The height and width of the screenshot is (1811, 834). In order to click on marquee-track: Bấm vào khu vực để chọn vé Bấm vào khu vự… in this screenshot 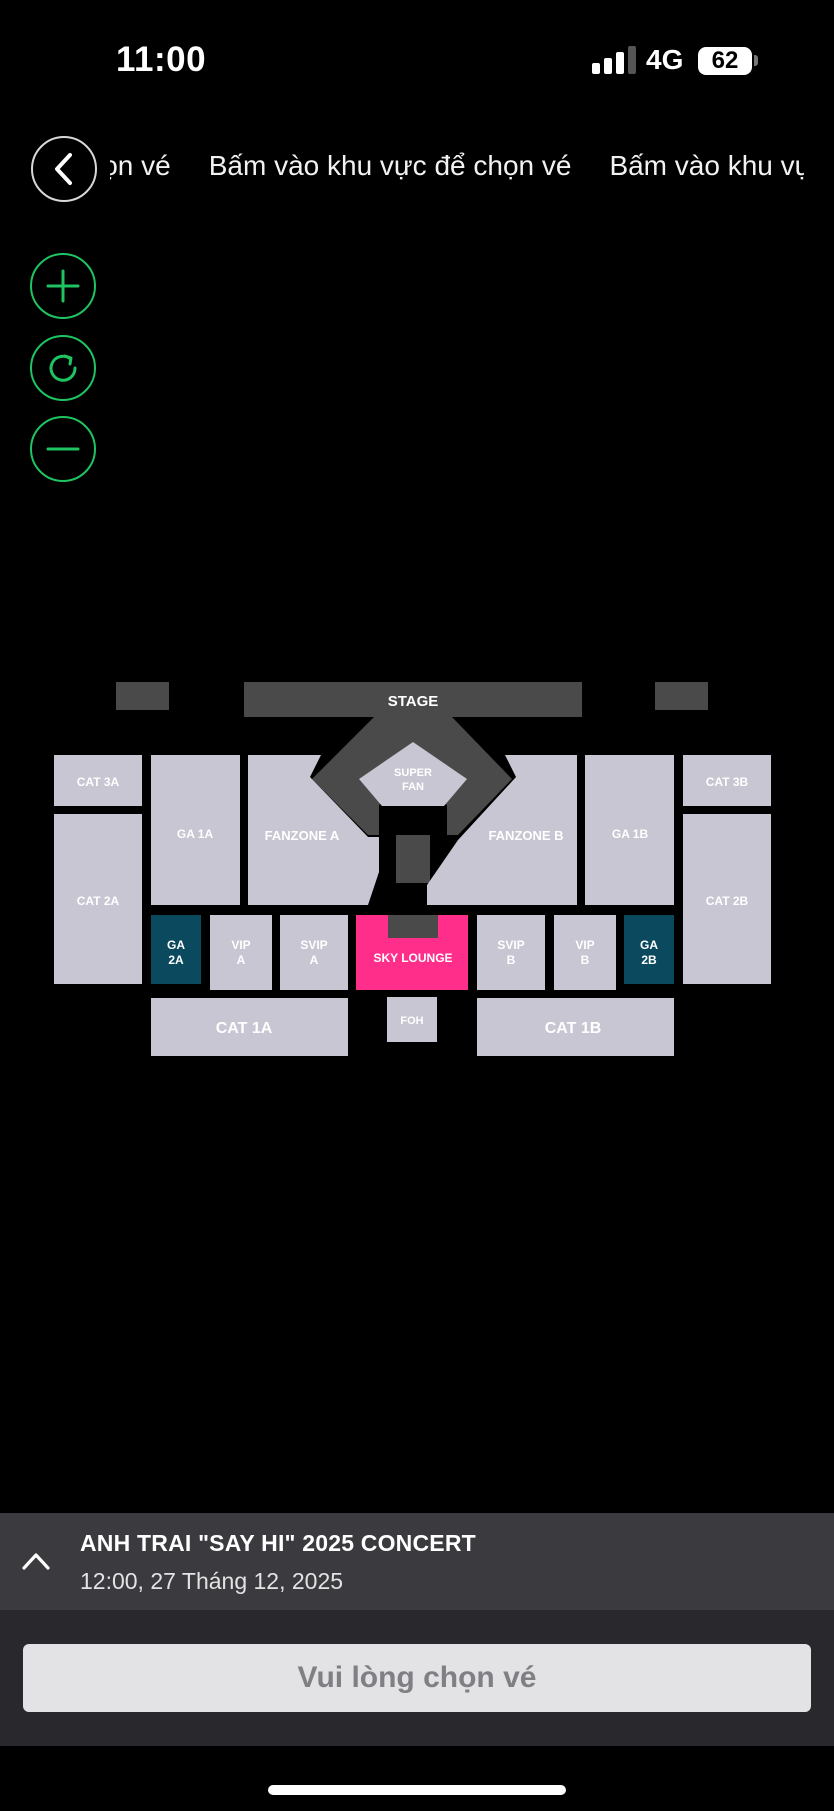, I will do `click(457, 166)`.